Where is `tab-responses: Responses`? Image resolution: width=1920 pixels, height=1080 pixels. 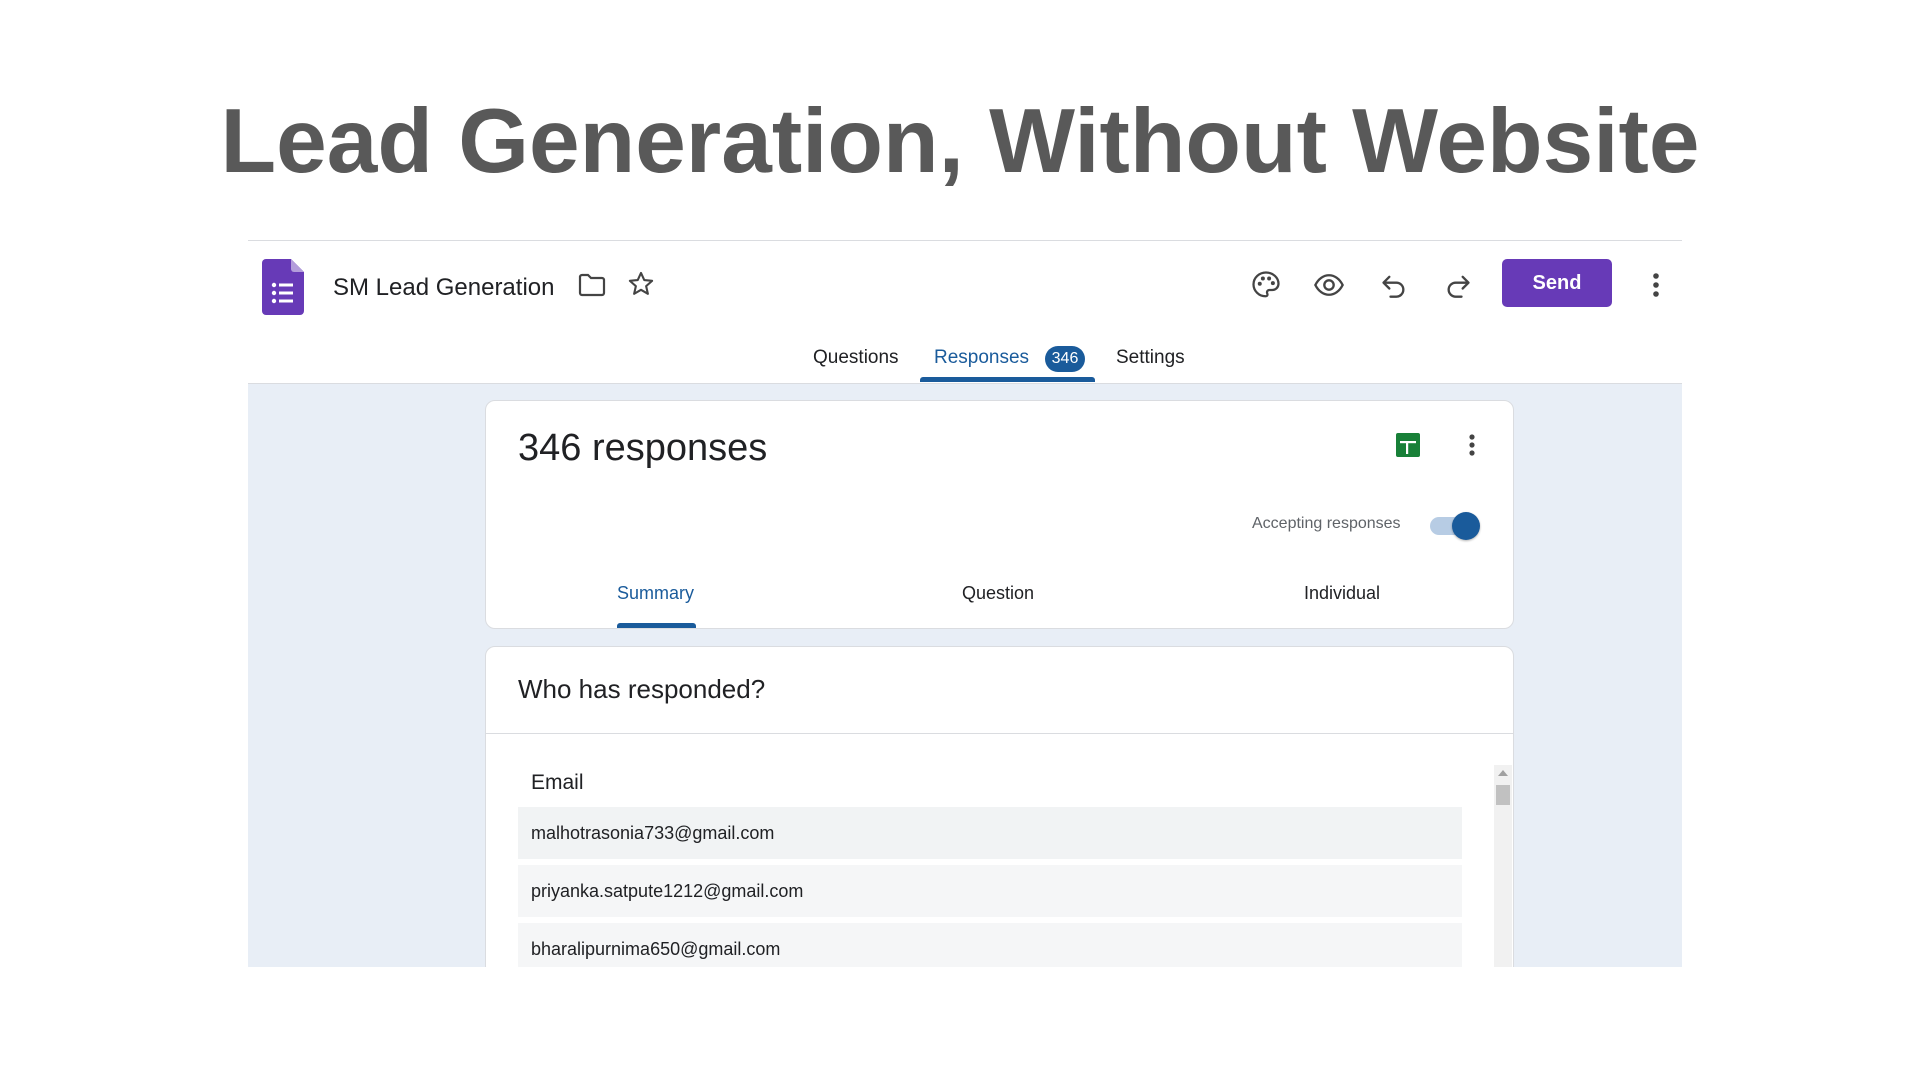 tab-responses: Responses is located at coordinates (981, 358).